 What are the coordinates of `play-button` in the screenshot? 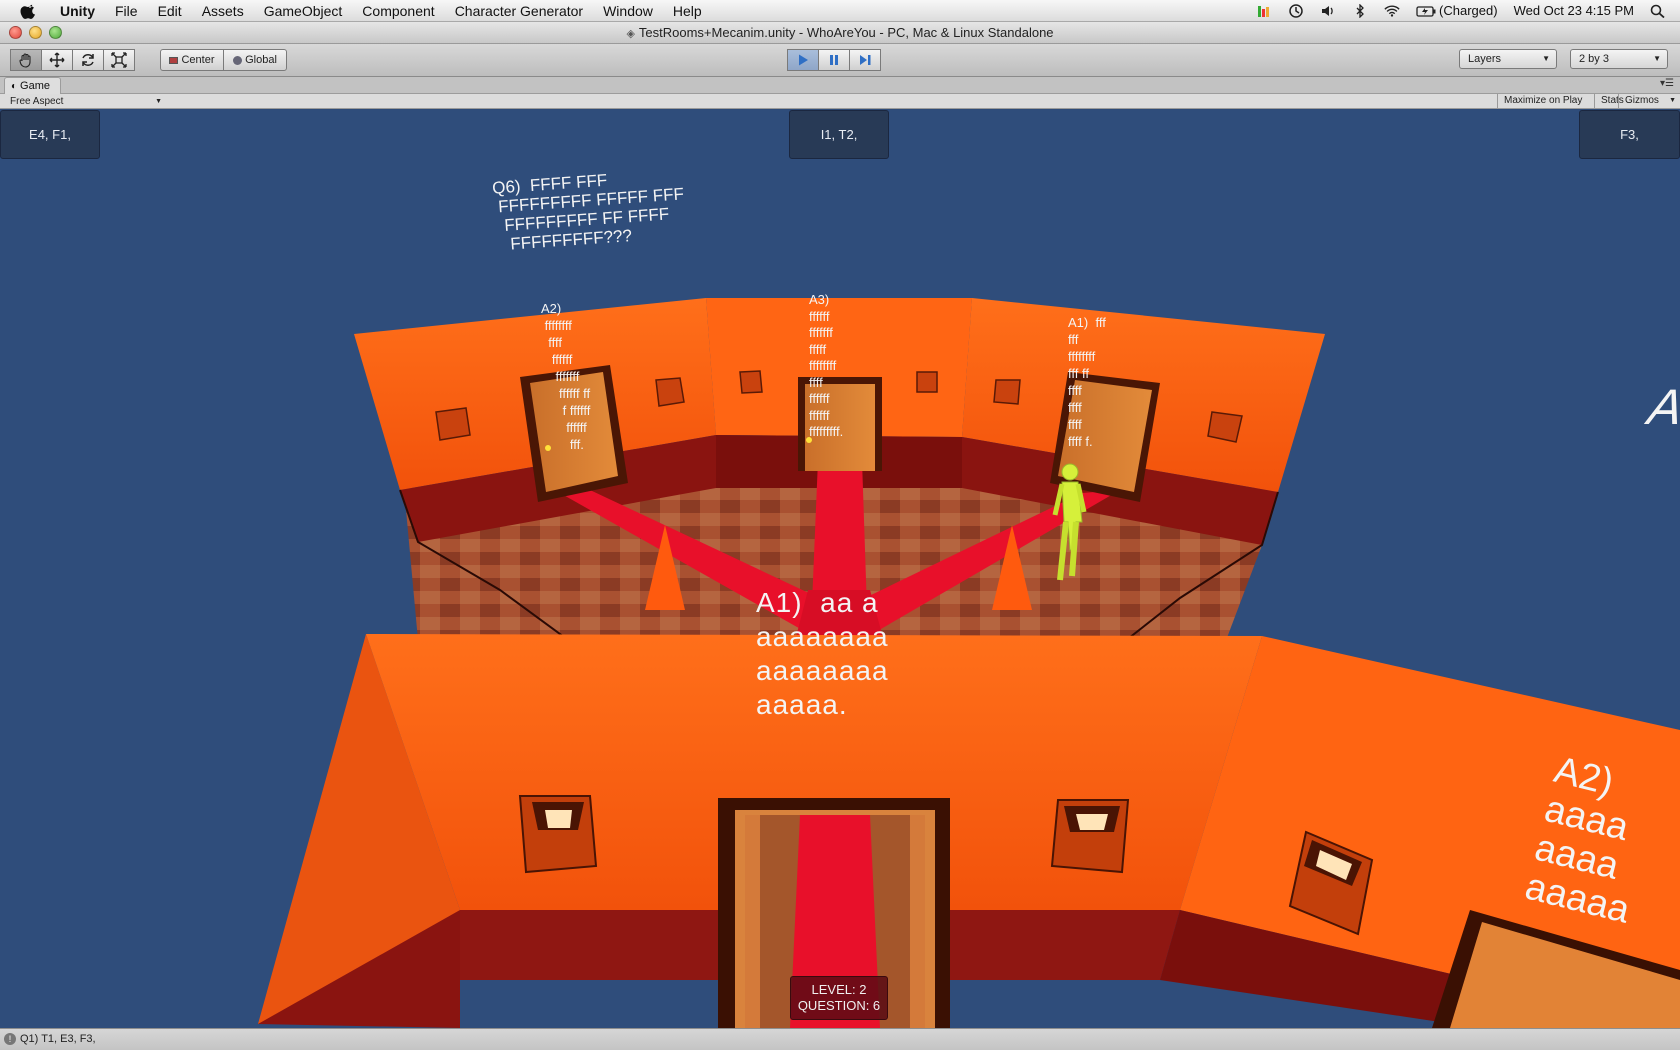 It's located at (803, 60).